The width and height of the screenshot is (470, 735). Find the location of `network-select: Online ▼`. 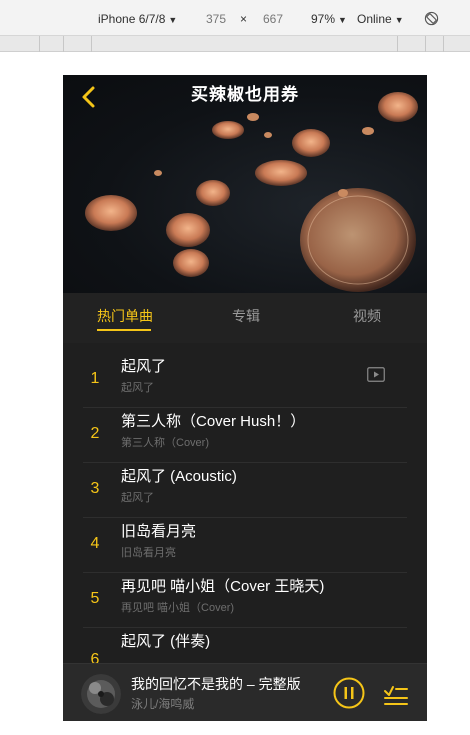

network-select: Online ▼ is located at coordinates (380, 19).